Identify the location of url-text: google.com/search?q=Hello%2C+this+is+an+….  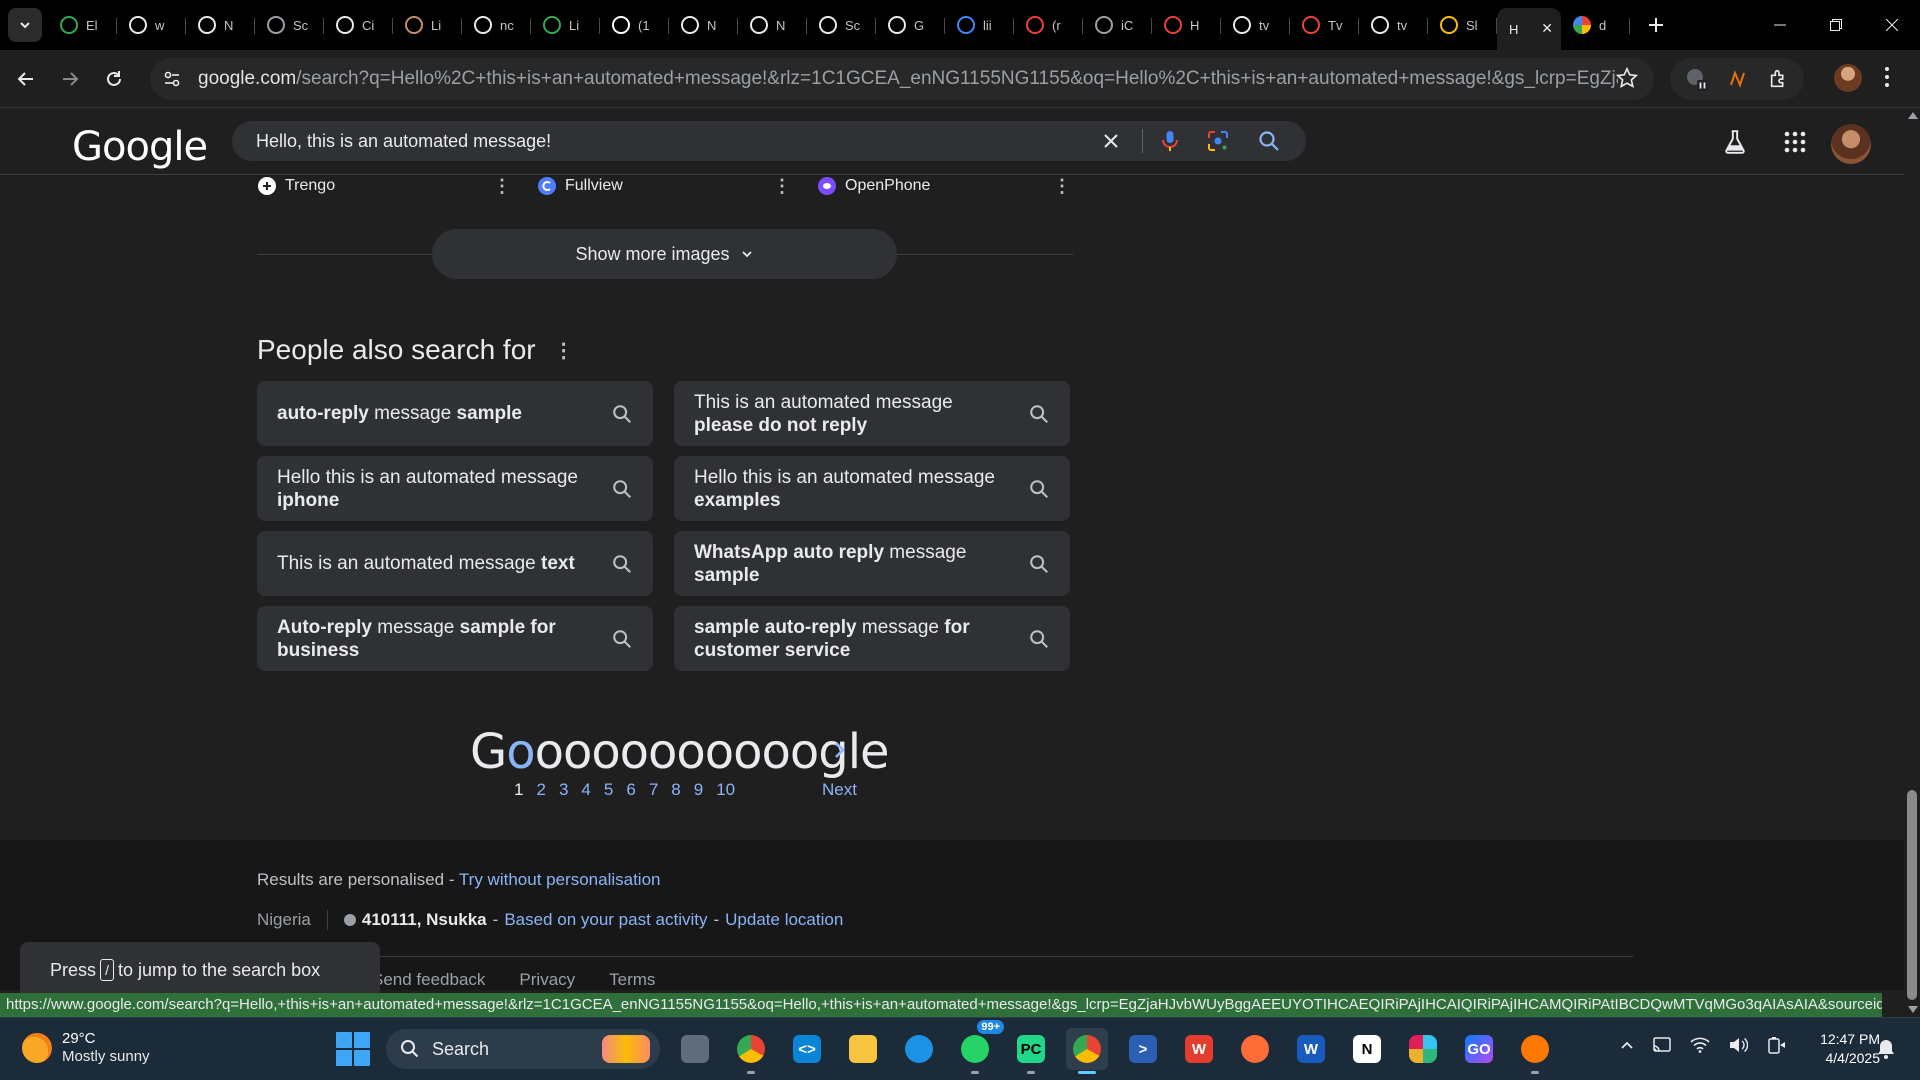
(908, 79).